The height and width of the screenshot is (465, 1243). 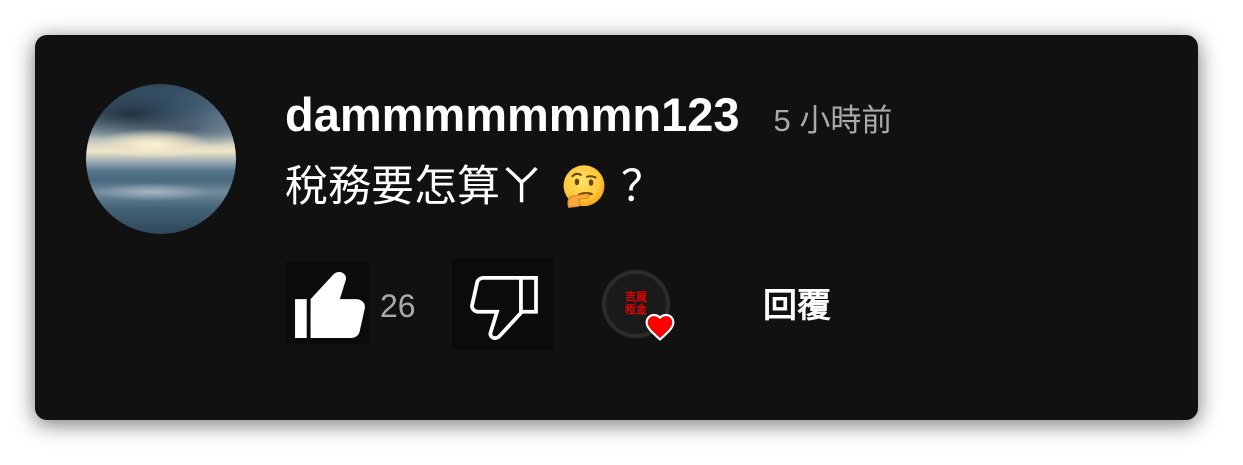 What do you see at coordinates (833, 121) in the screenshot?
I see `comment-timestamp: 5 小時前` at bounding box center [833, 121].